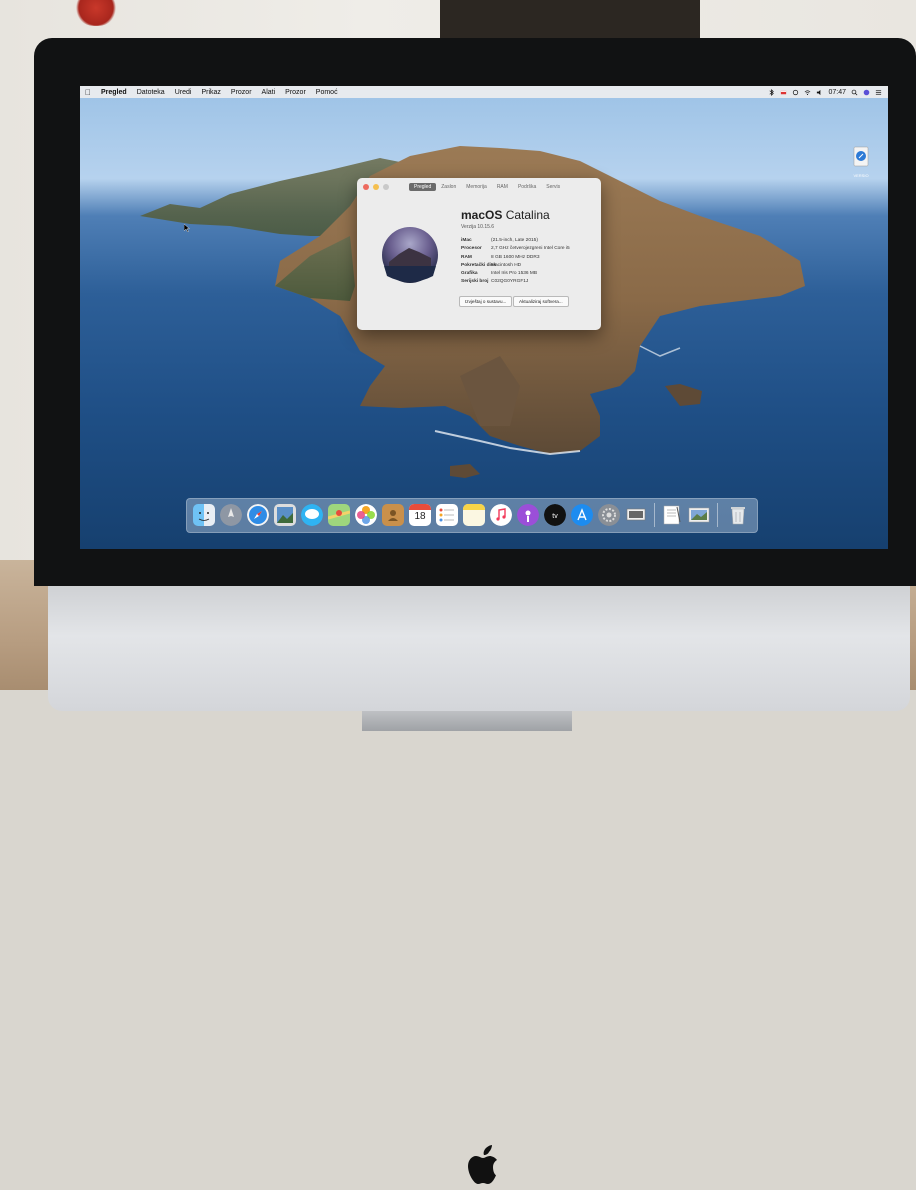 The image size is (916, 1190). I want to click on launchpad-icon, so click(231, 515).